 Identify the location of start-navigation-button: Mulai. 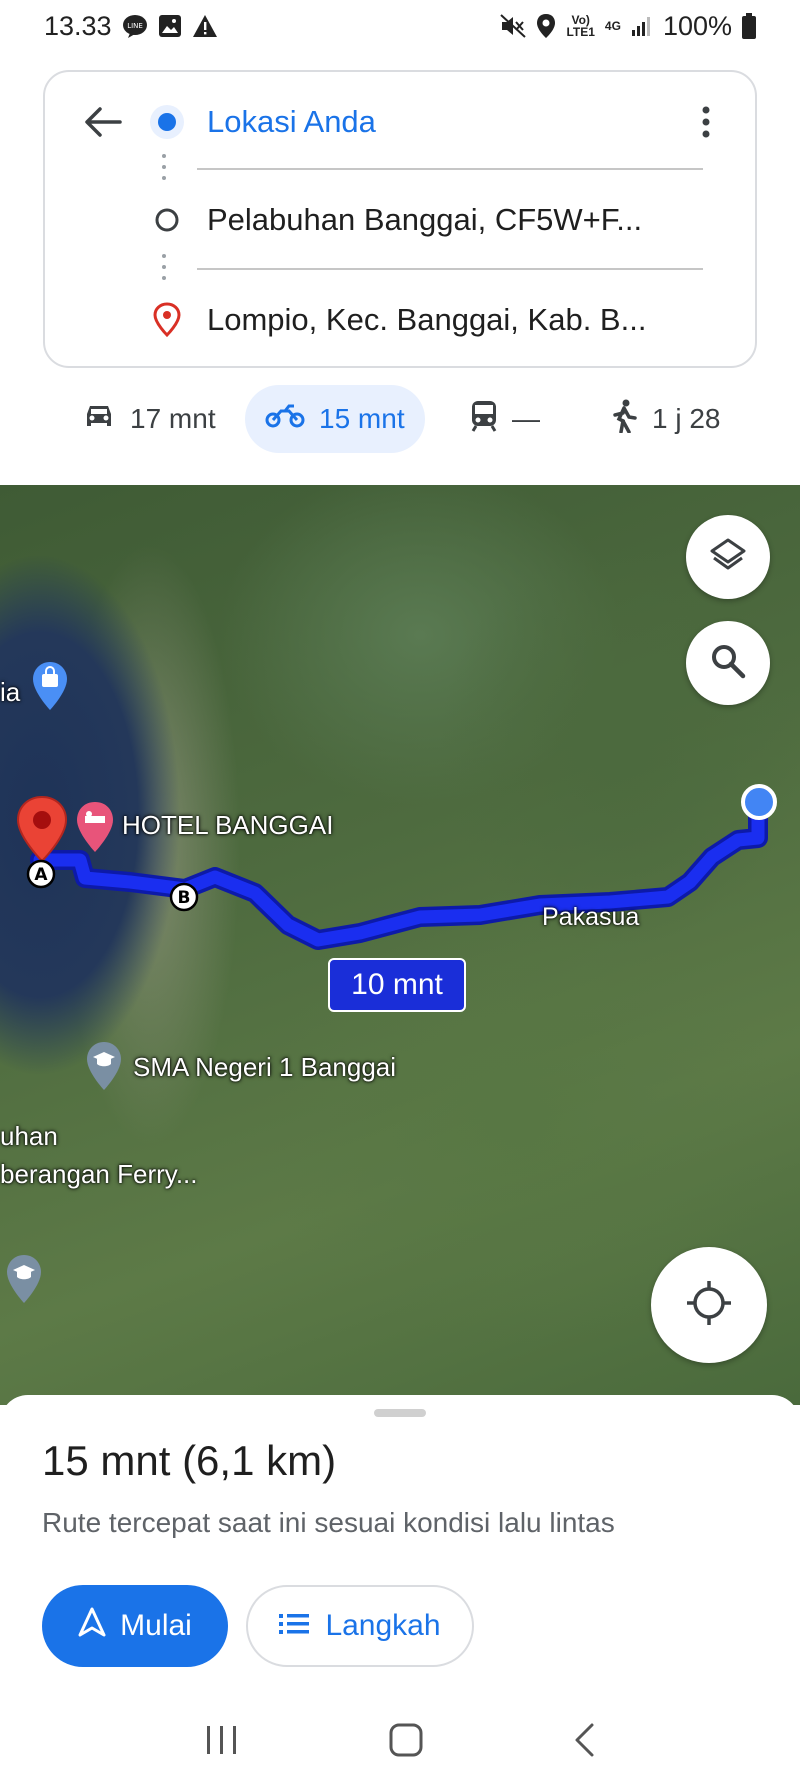
(135, 1626).